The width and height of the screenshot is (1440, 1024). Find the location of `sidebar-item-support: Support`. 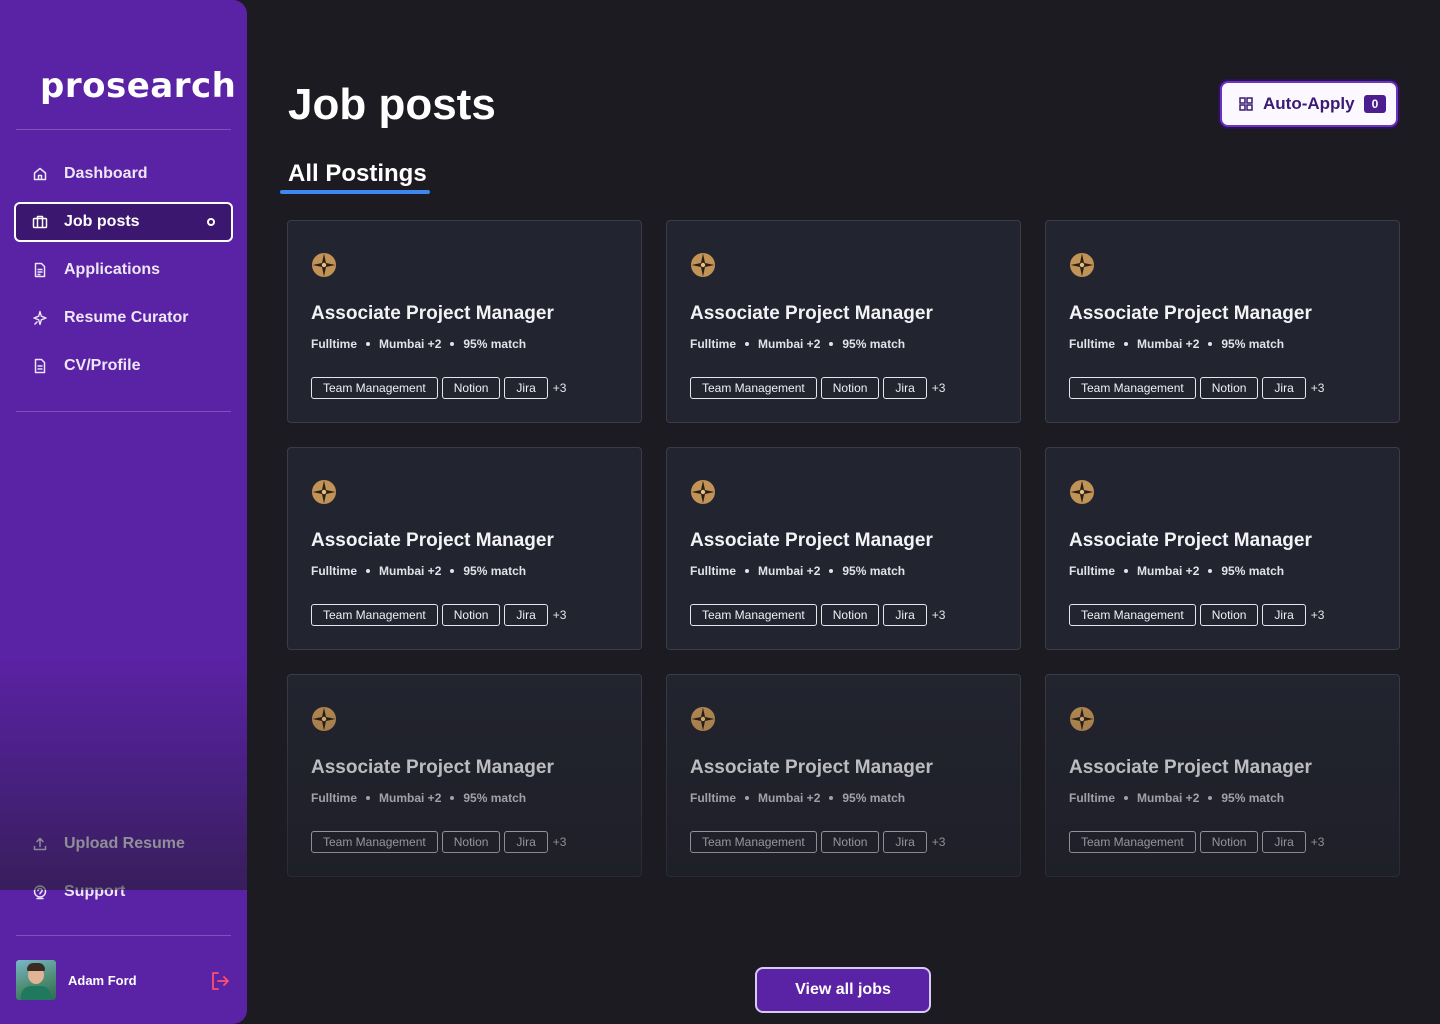

sidebar-item-support: Support is located at coordinates (123, 892).